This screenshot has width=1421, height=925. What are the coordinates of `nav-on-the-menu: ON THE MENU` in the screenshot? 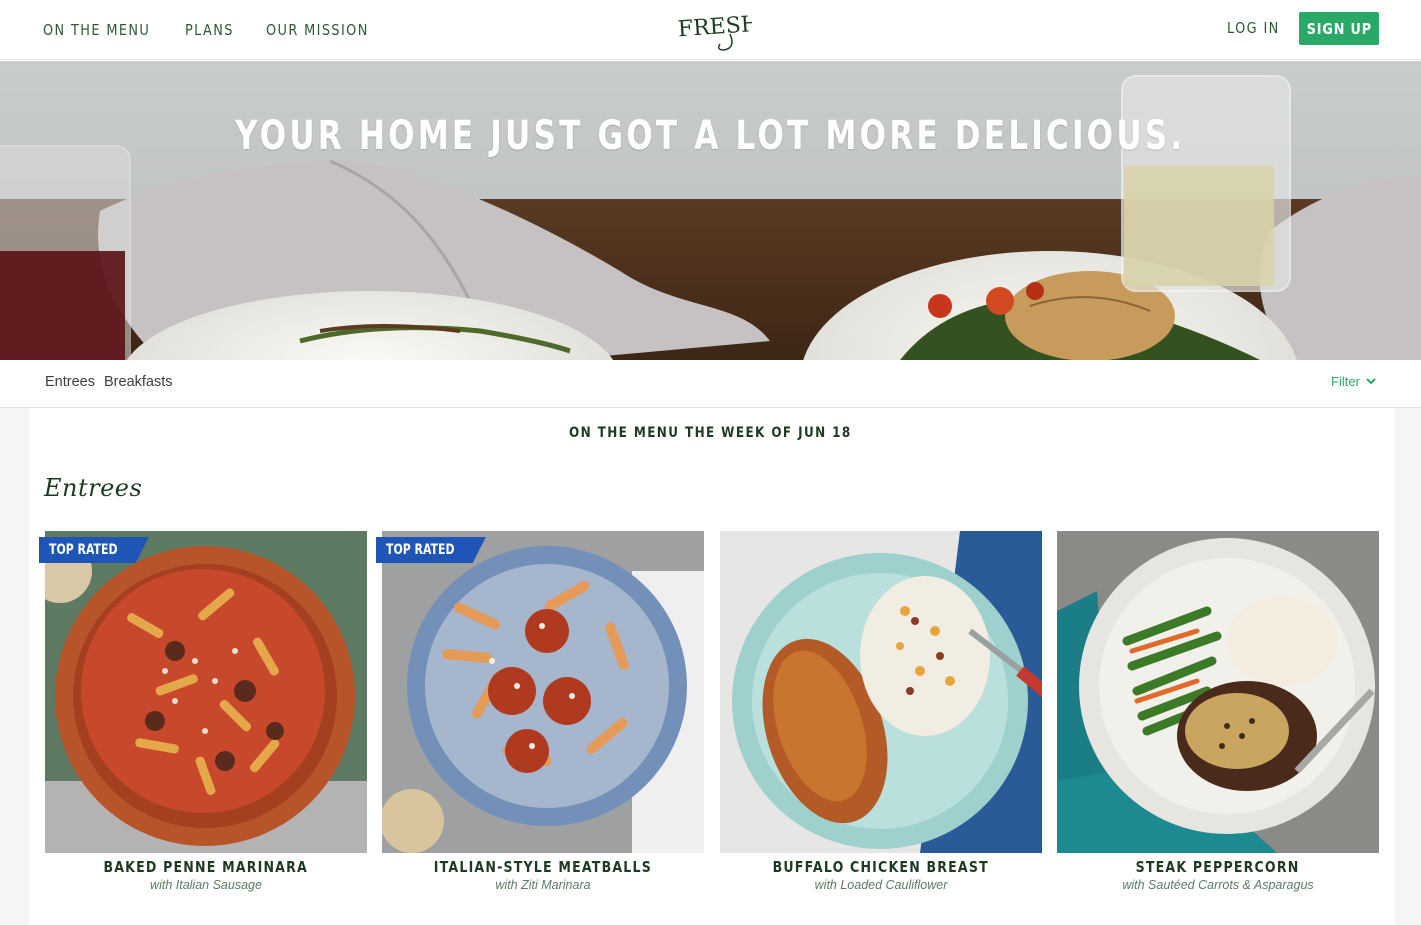 It's located at (96, 30).